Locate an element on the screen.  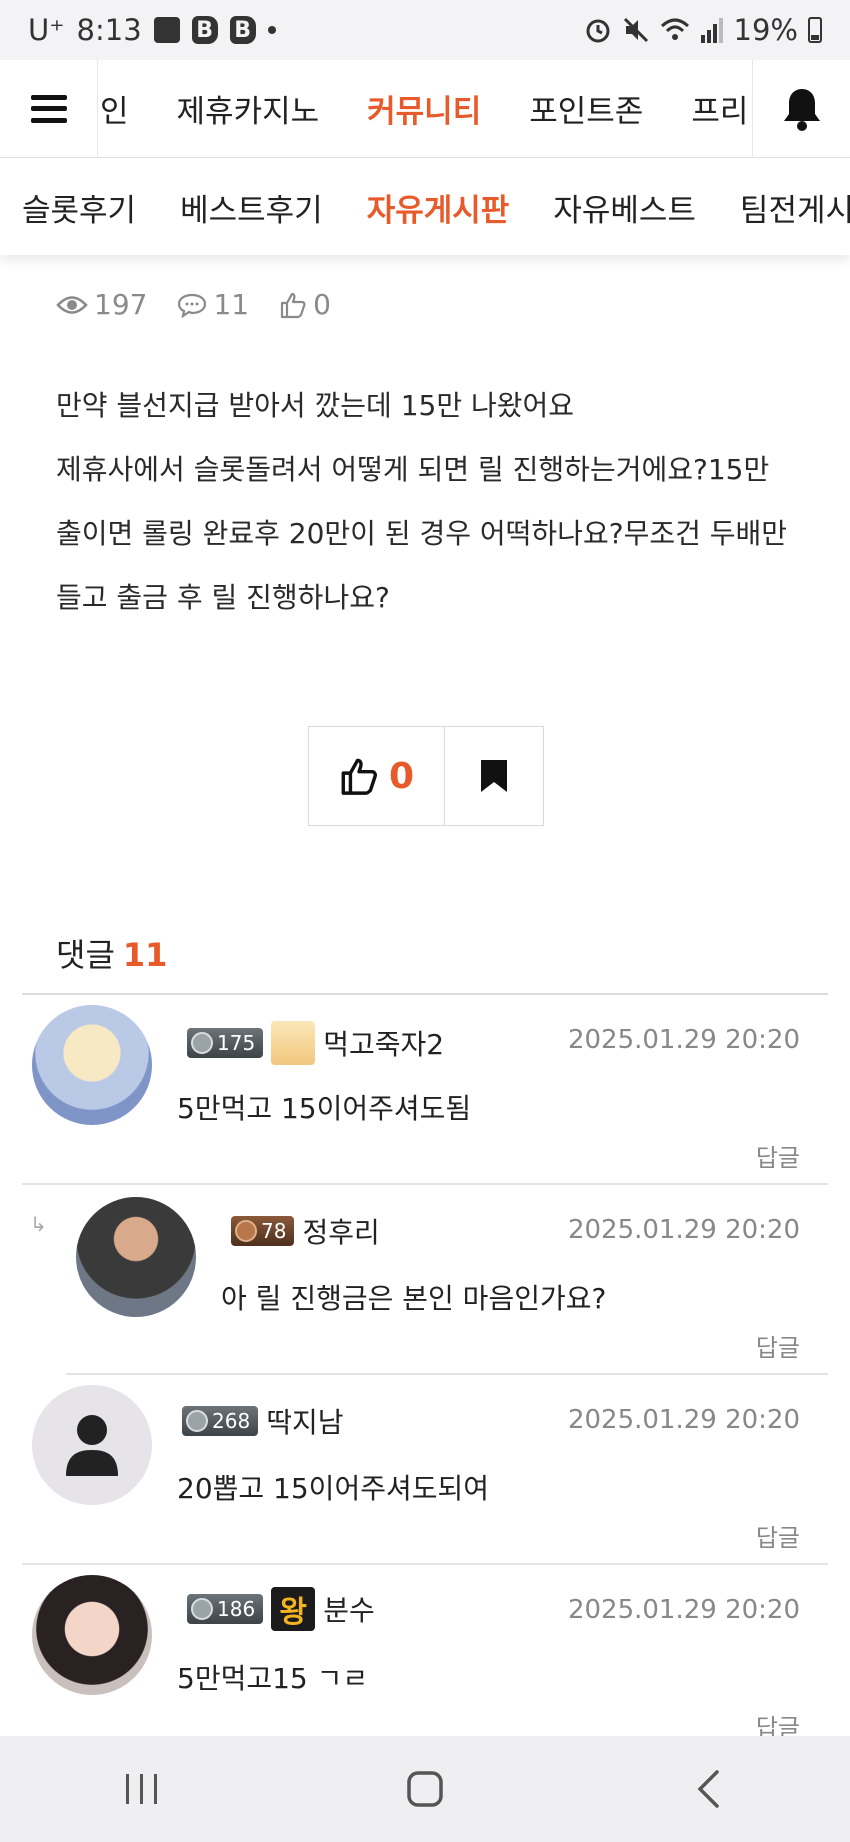
mute-icon is located at coordinates (635, 30).